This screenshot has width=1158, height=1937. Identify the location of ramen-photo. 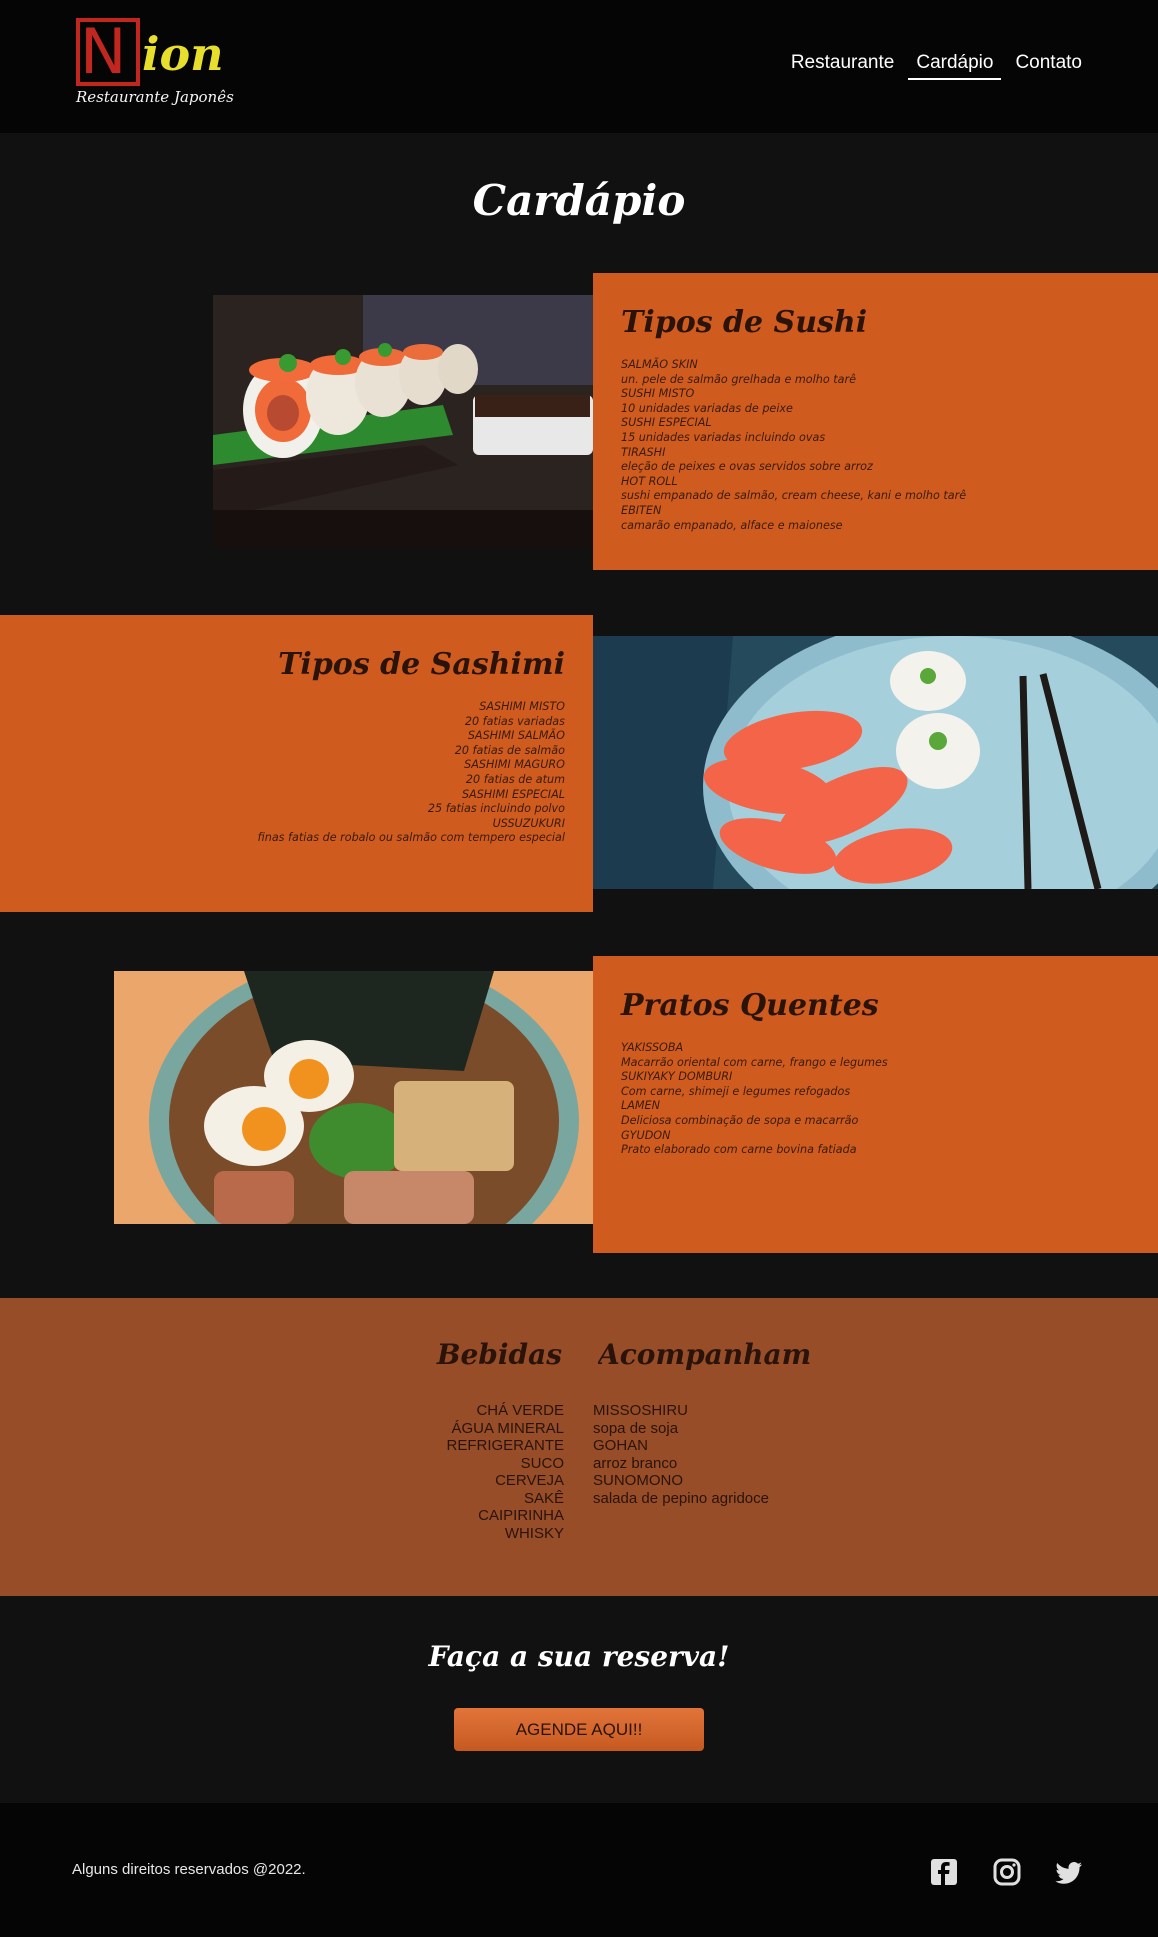
(353, 1097).